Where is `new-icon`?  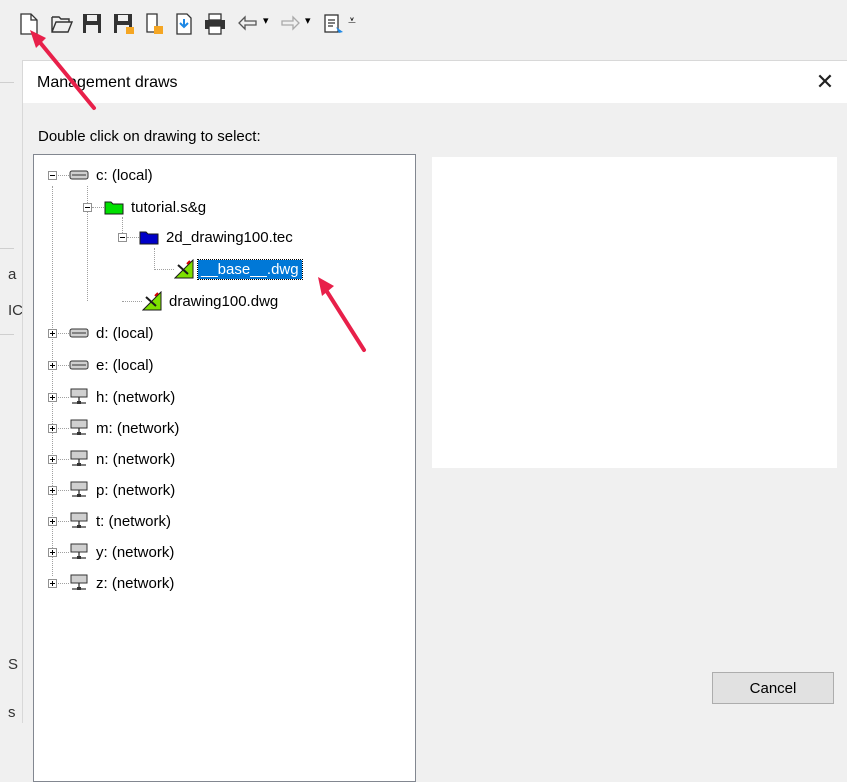
new-icon is located at coordinates (29, 24).